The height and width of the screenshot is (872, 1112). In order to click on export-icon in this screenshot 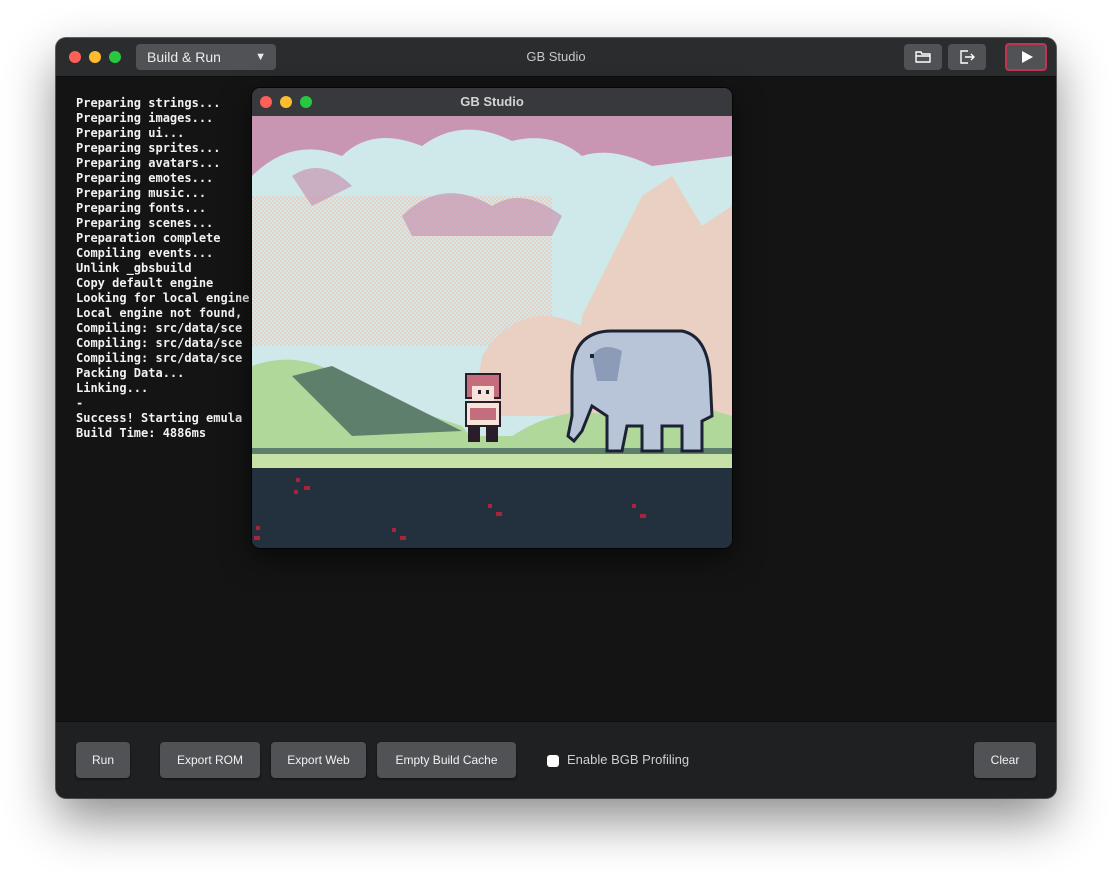, I will do `click(967, 57)`.